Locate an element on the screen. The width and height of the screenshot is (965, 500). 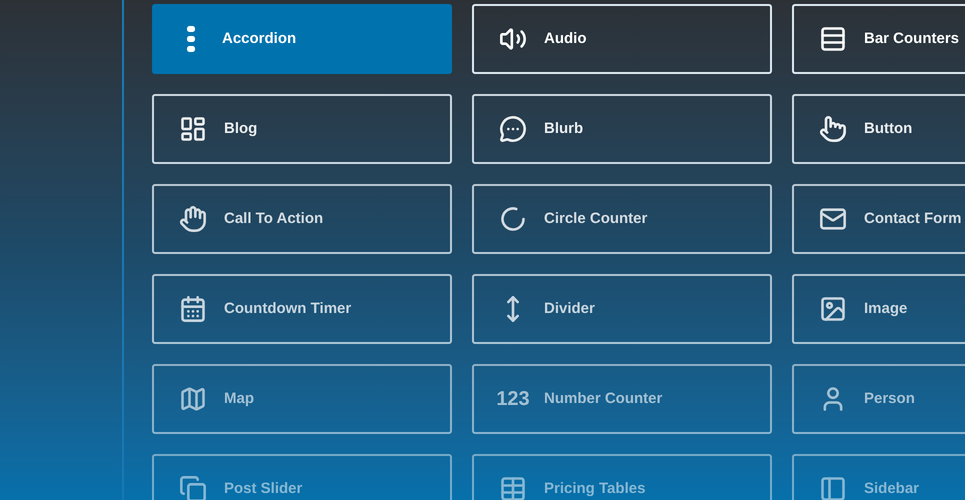
module-button: Image is located at coordinates (878, 309).